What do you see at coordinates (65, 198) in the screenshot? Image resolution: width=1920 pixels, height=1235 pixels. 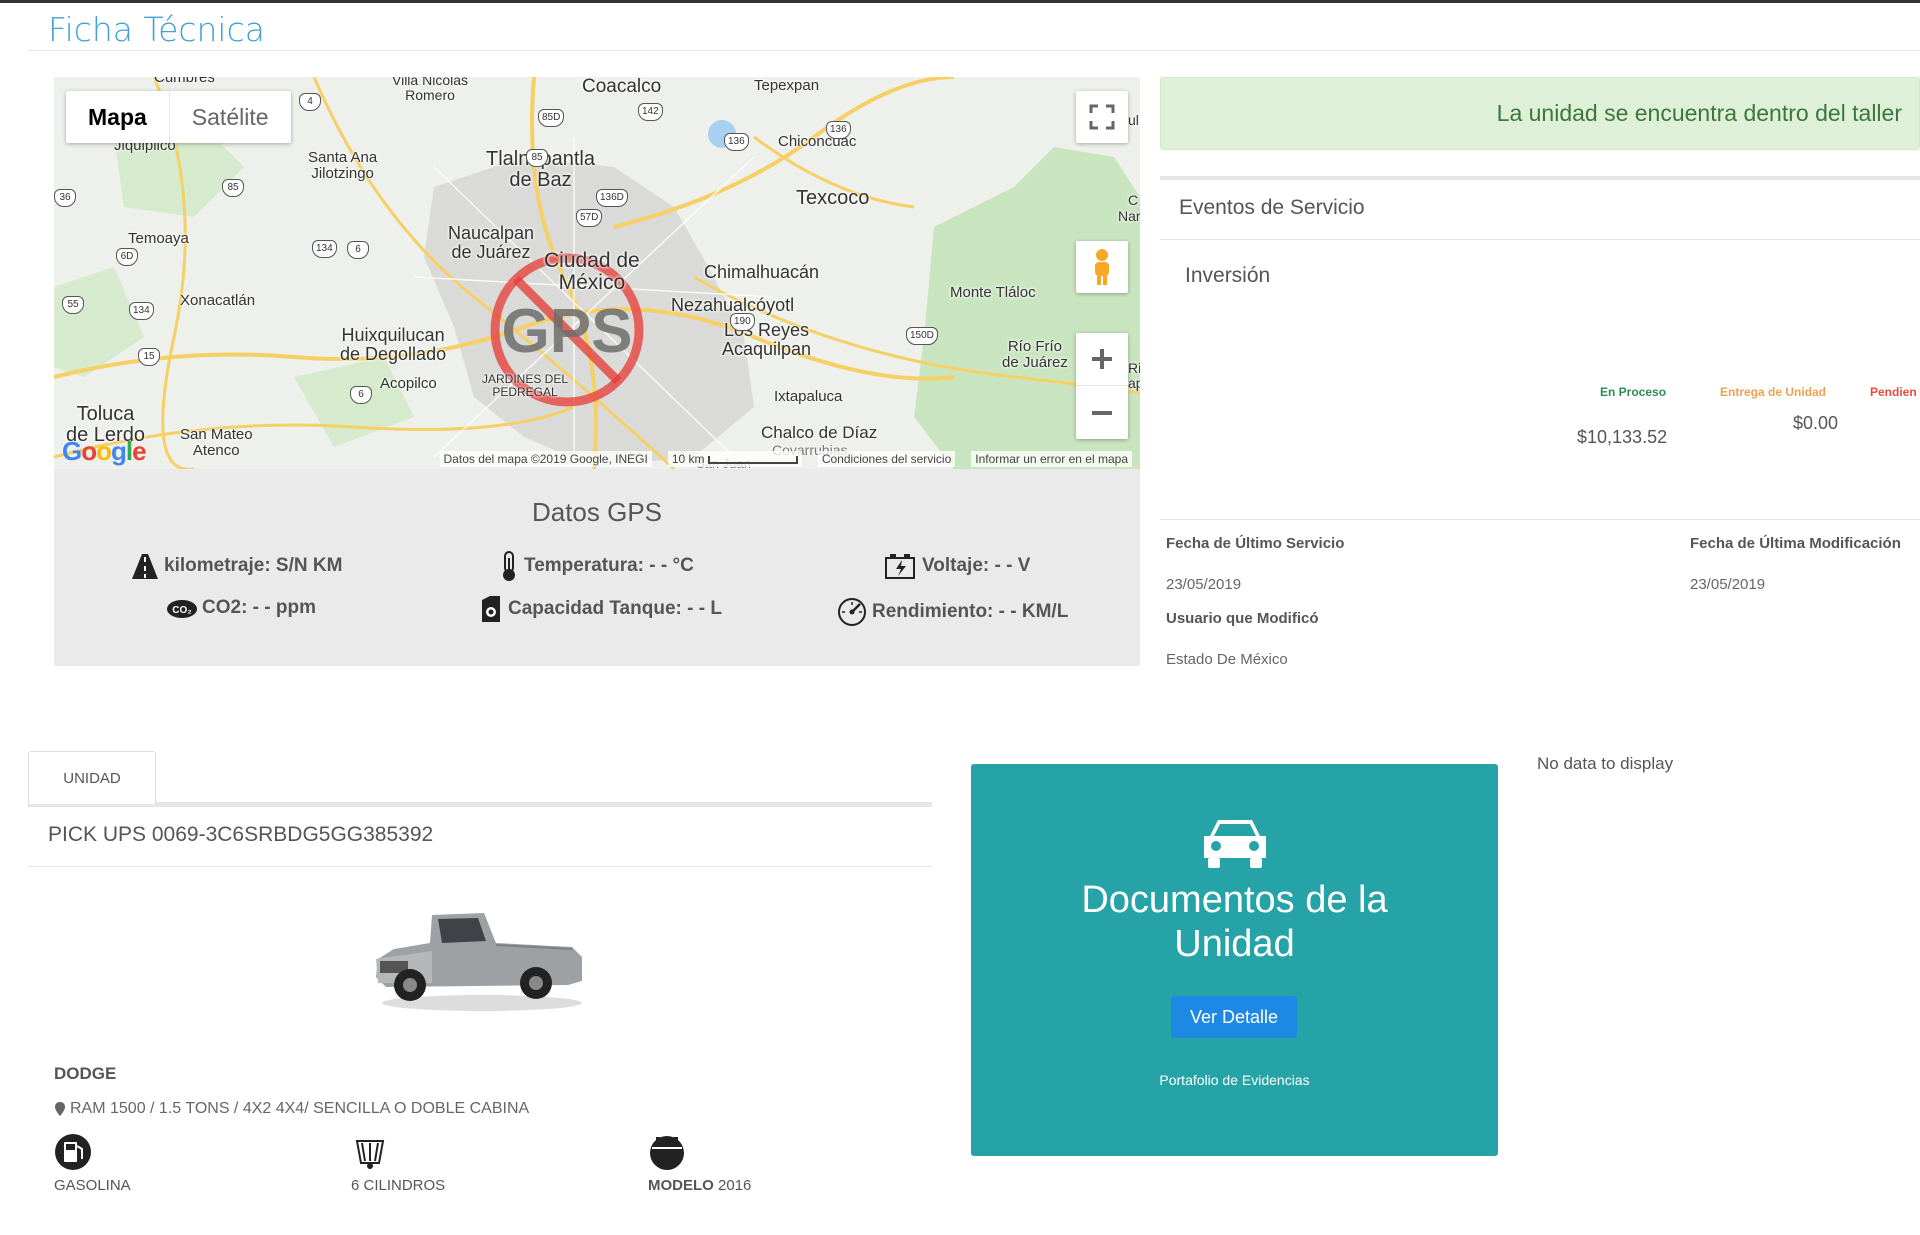 I see `highway-shield: 36` at bounding box center [65, 198].